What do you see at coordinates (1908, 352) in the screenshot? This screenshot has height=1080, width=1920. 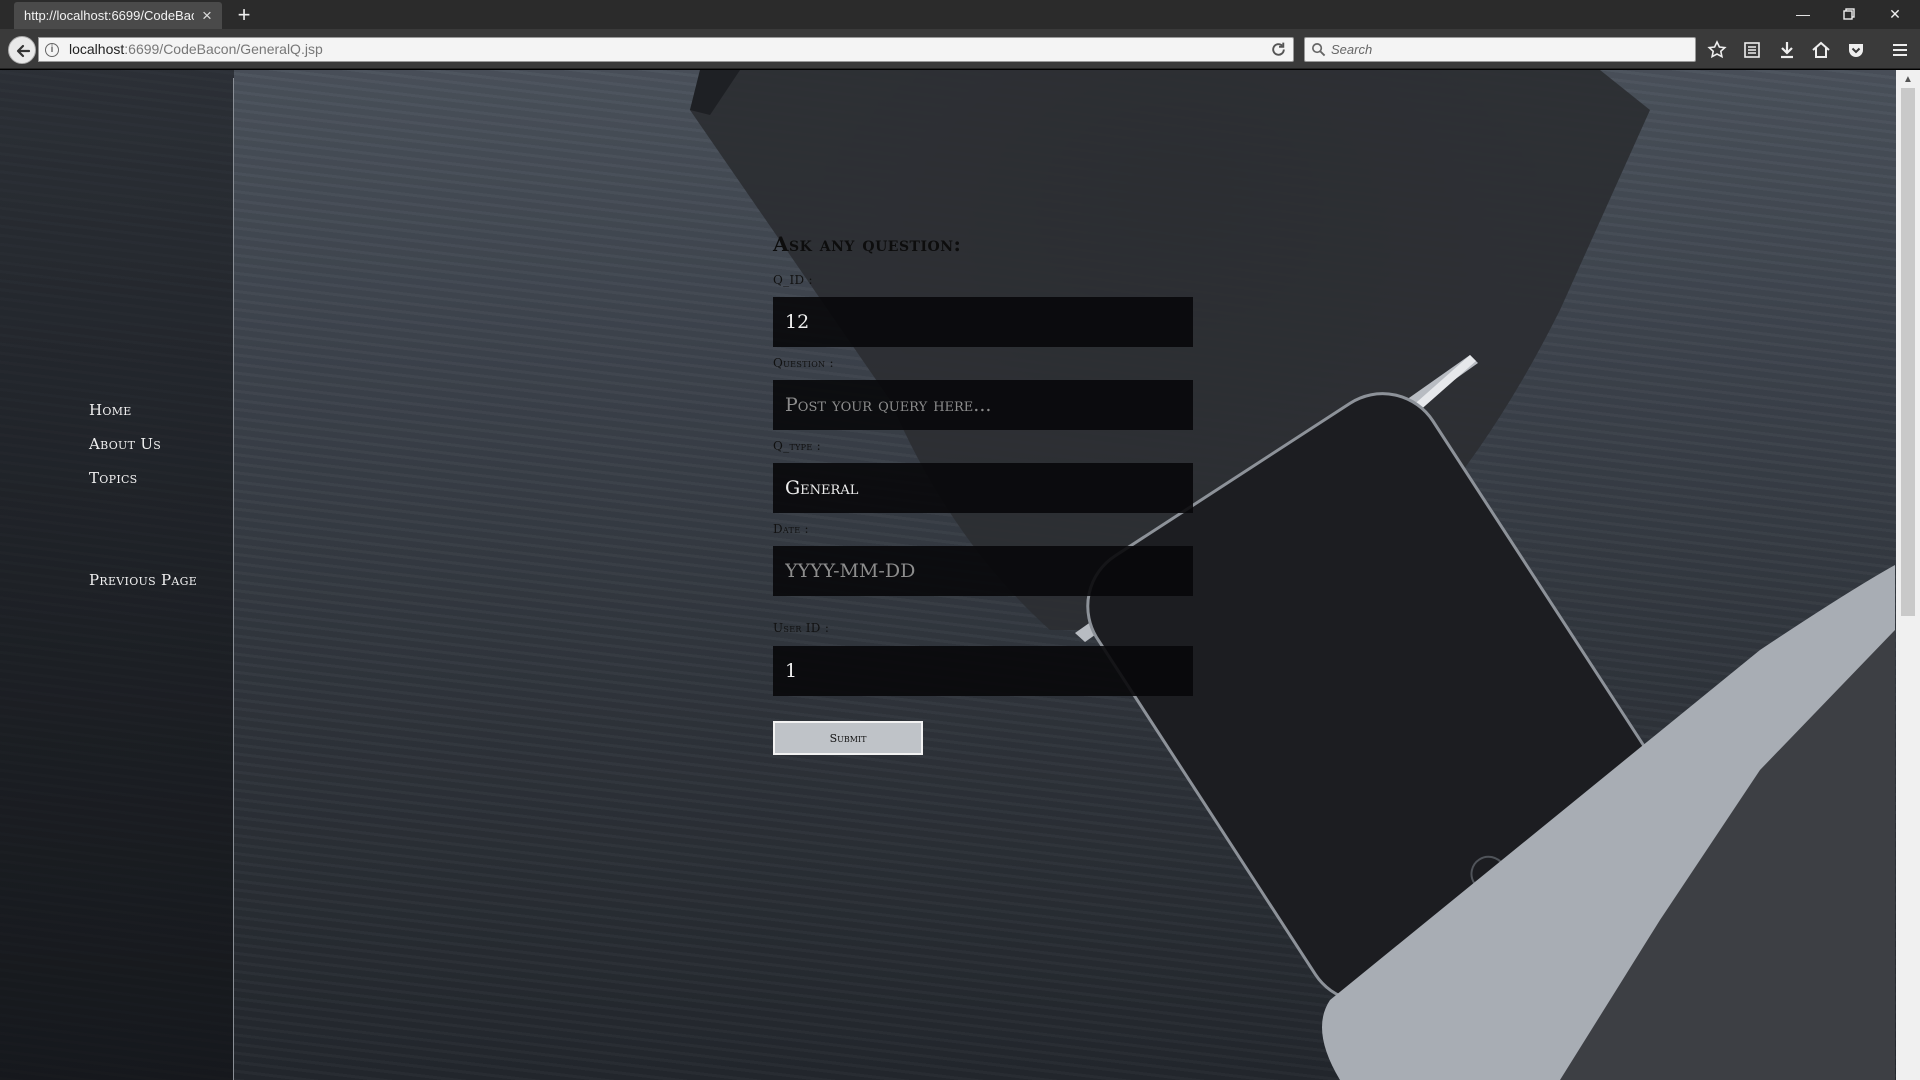 I see `scrollbar-thumb` at bounding box center [1908, 352].